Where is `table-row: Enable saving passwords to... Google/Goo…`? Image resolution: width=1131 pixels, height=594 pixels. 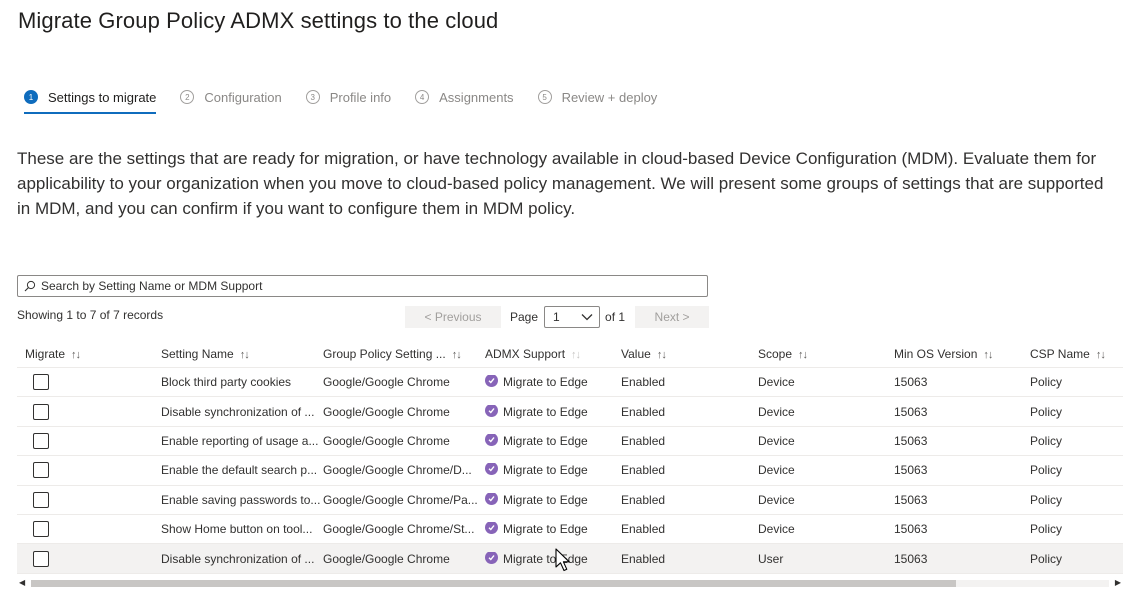
table-row: Enable saving passwords to... Google/Goo… is located at coordinates (570, 500).